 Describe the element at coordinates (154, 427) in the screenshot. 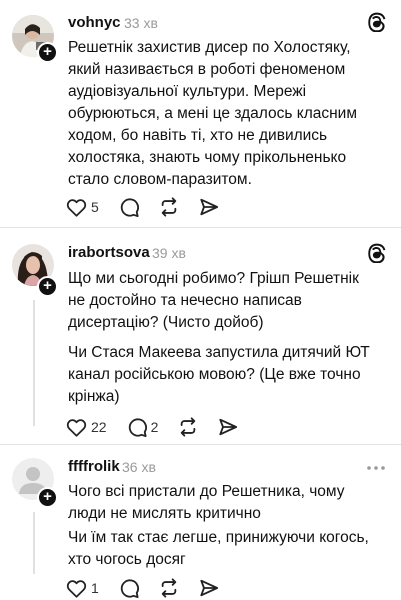

I see `reply-count: 2` at that location.